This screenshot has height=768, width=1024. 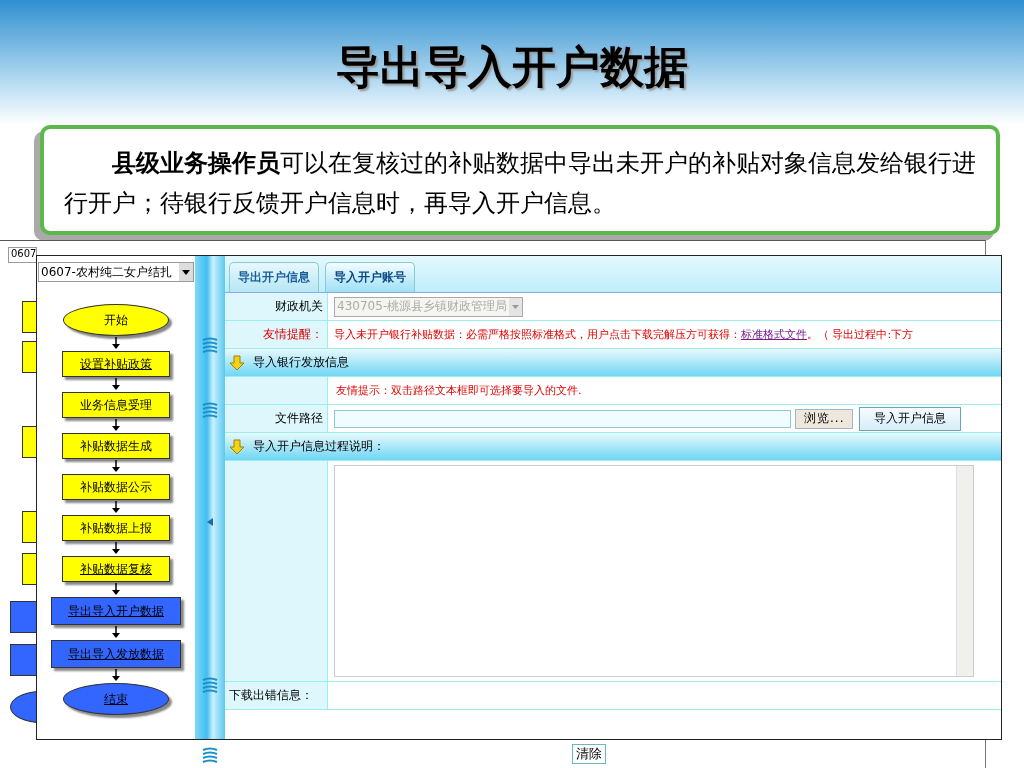 What do you see at coordinates (106, 272) in the screenshot?
I see `scheme-select-value: 0607-农村纯二女户结扎` at bounding box center [106, 272].